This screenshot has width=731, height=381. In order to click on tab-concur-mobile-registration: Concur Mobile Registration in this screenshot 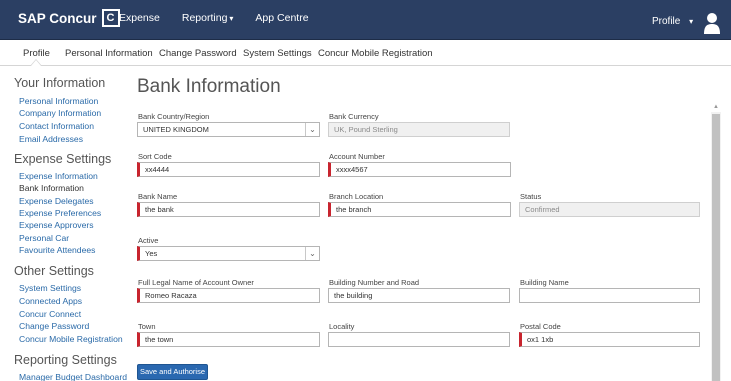, I will do `click(375, 53)`.